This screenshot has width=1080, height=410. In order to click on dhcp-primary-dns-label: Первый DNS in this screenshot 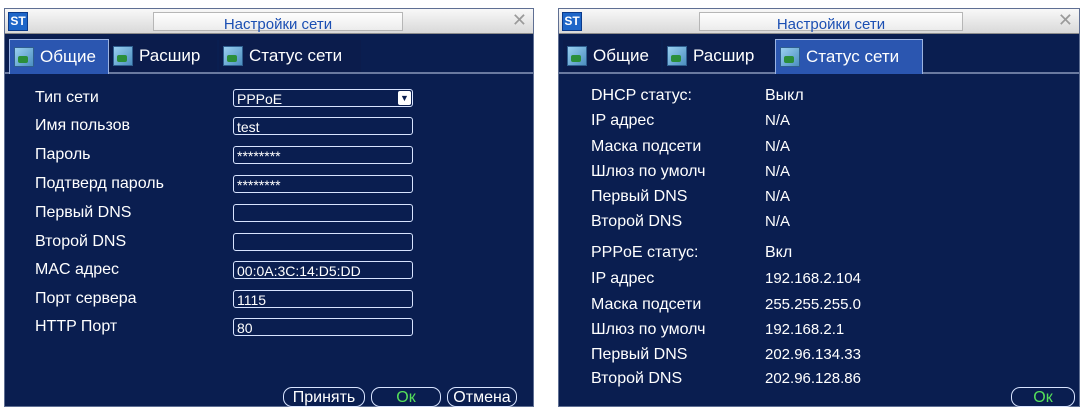, I will do `click(639, 196)`.